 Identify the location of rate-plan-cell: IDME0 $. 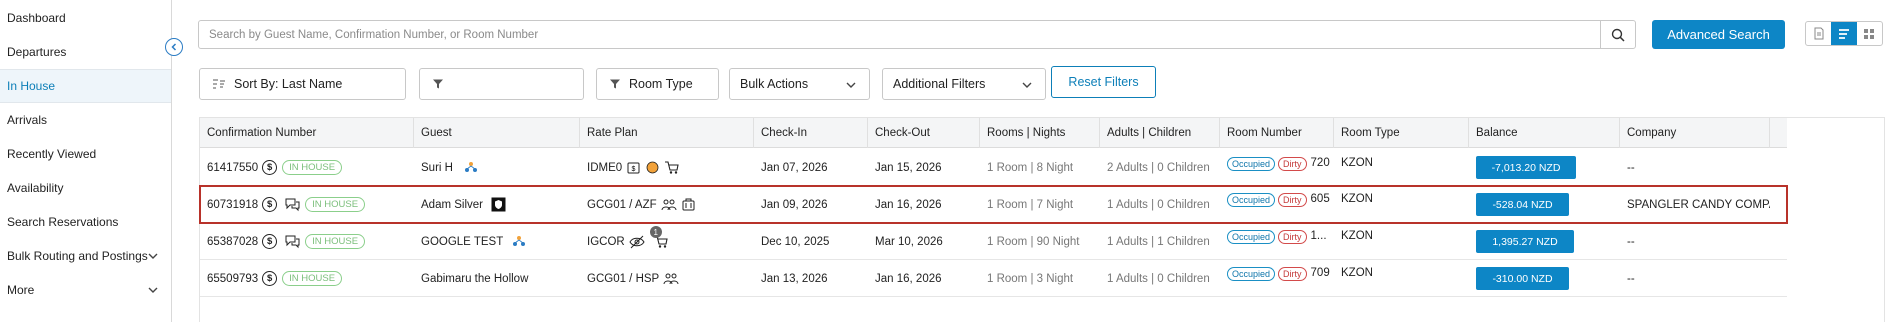
(667, 167).